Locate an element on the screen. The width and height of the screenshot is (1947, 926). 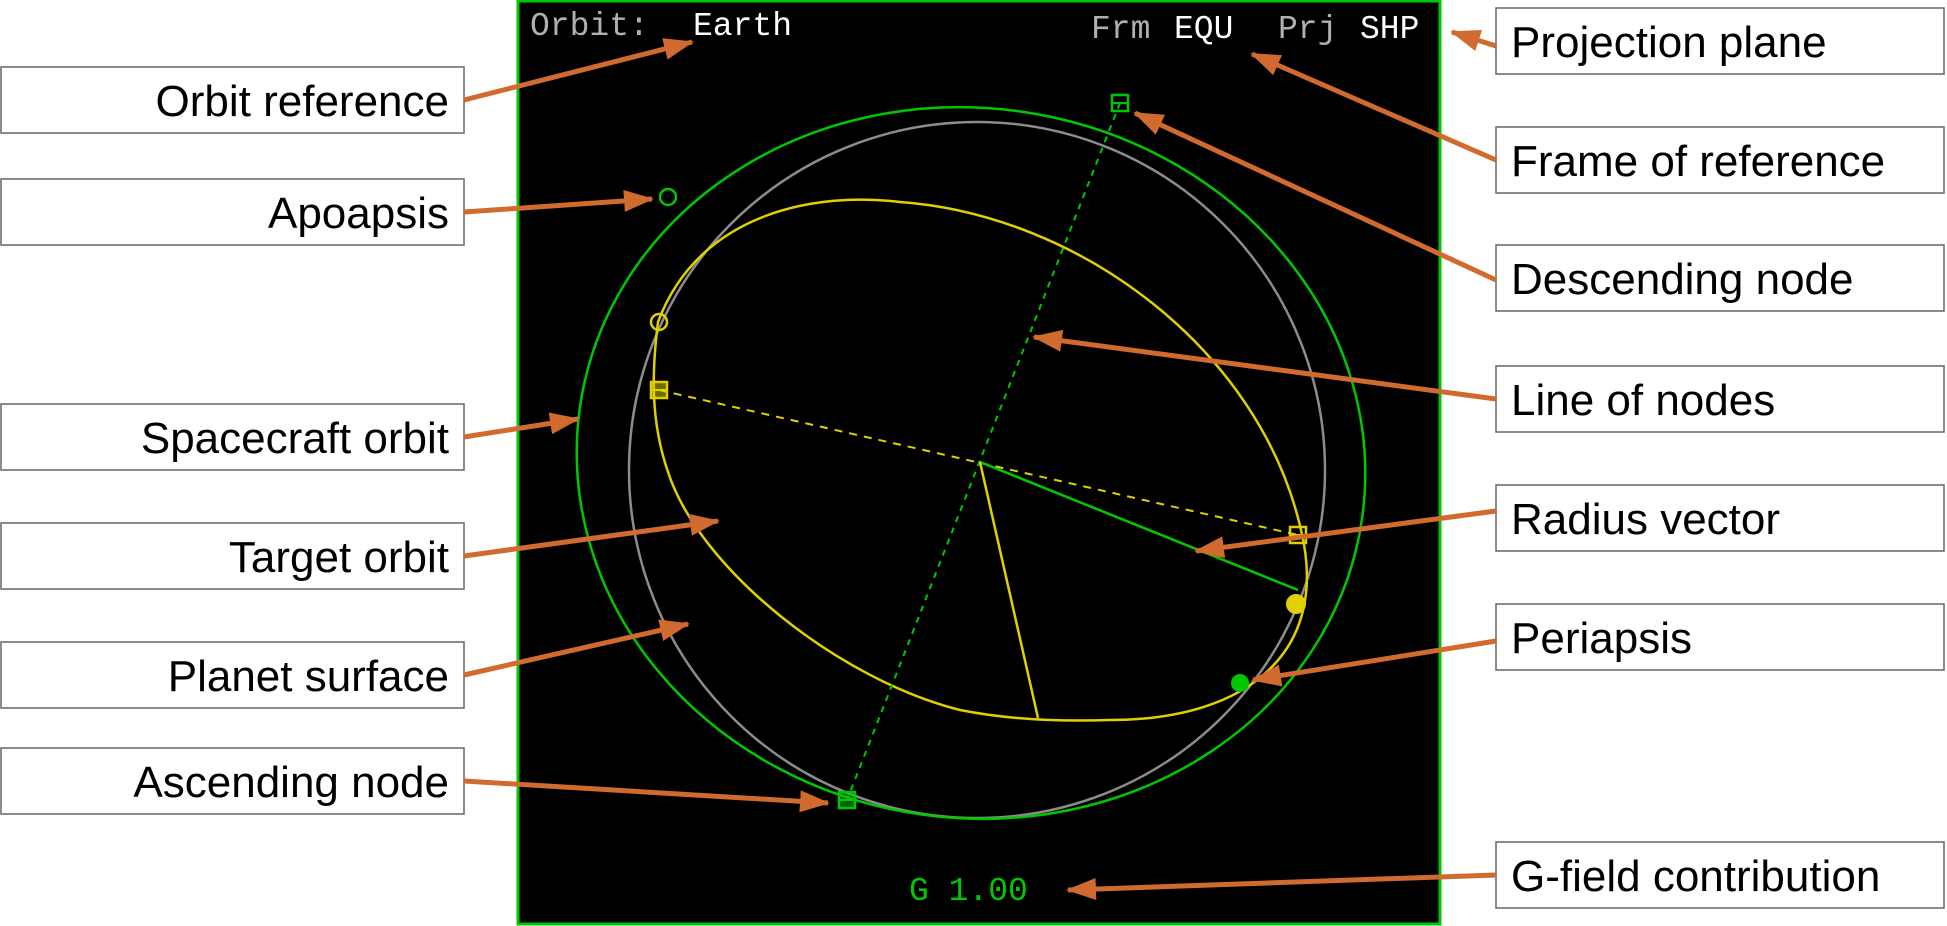
callout-radius-vector: Radius vector is located at coordinates (1720, 518).